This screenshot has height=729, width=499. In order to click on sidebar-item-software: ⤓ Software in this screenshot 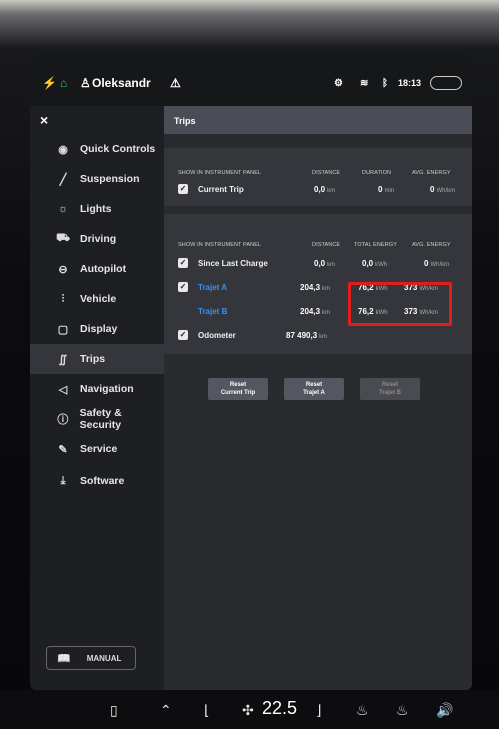, I will do `click(97, 481)`.